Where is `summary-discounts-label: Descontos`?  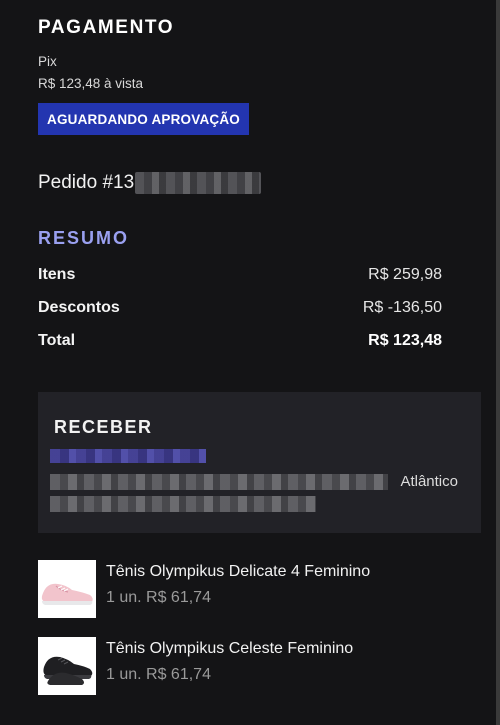
summary-discounts-label: Descontos is located at coordinates (79, 307).